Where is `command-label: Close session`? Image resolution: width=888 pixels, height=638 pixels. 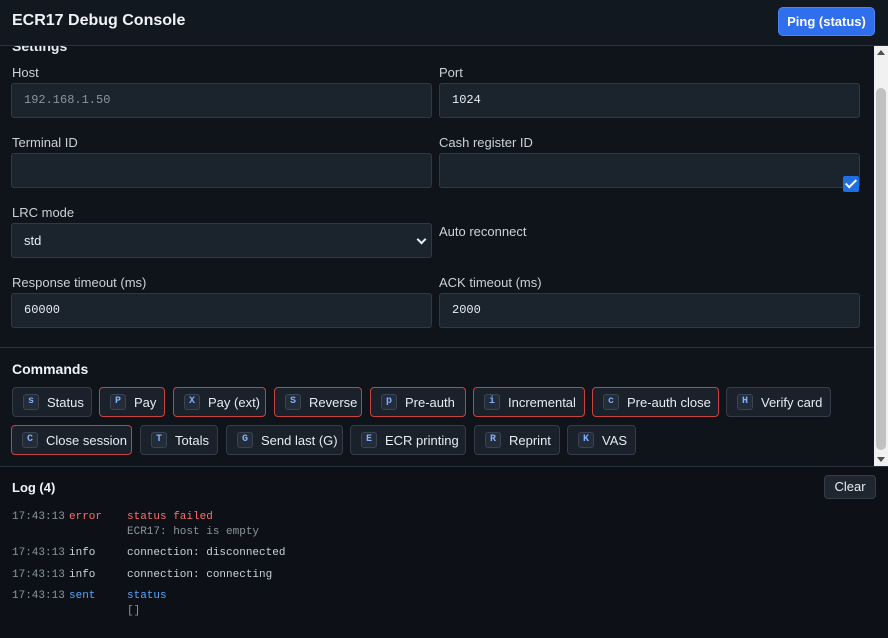
command-label: Close session is located at coordinates (86, 440).